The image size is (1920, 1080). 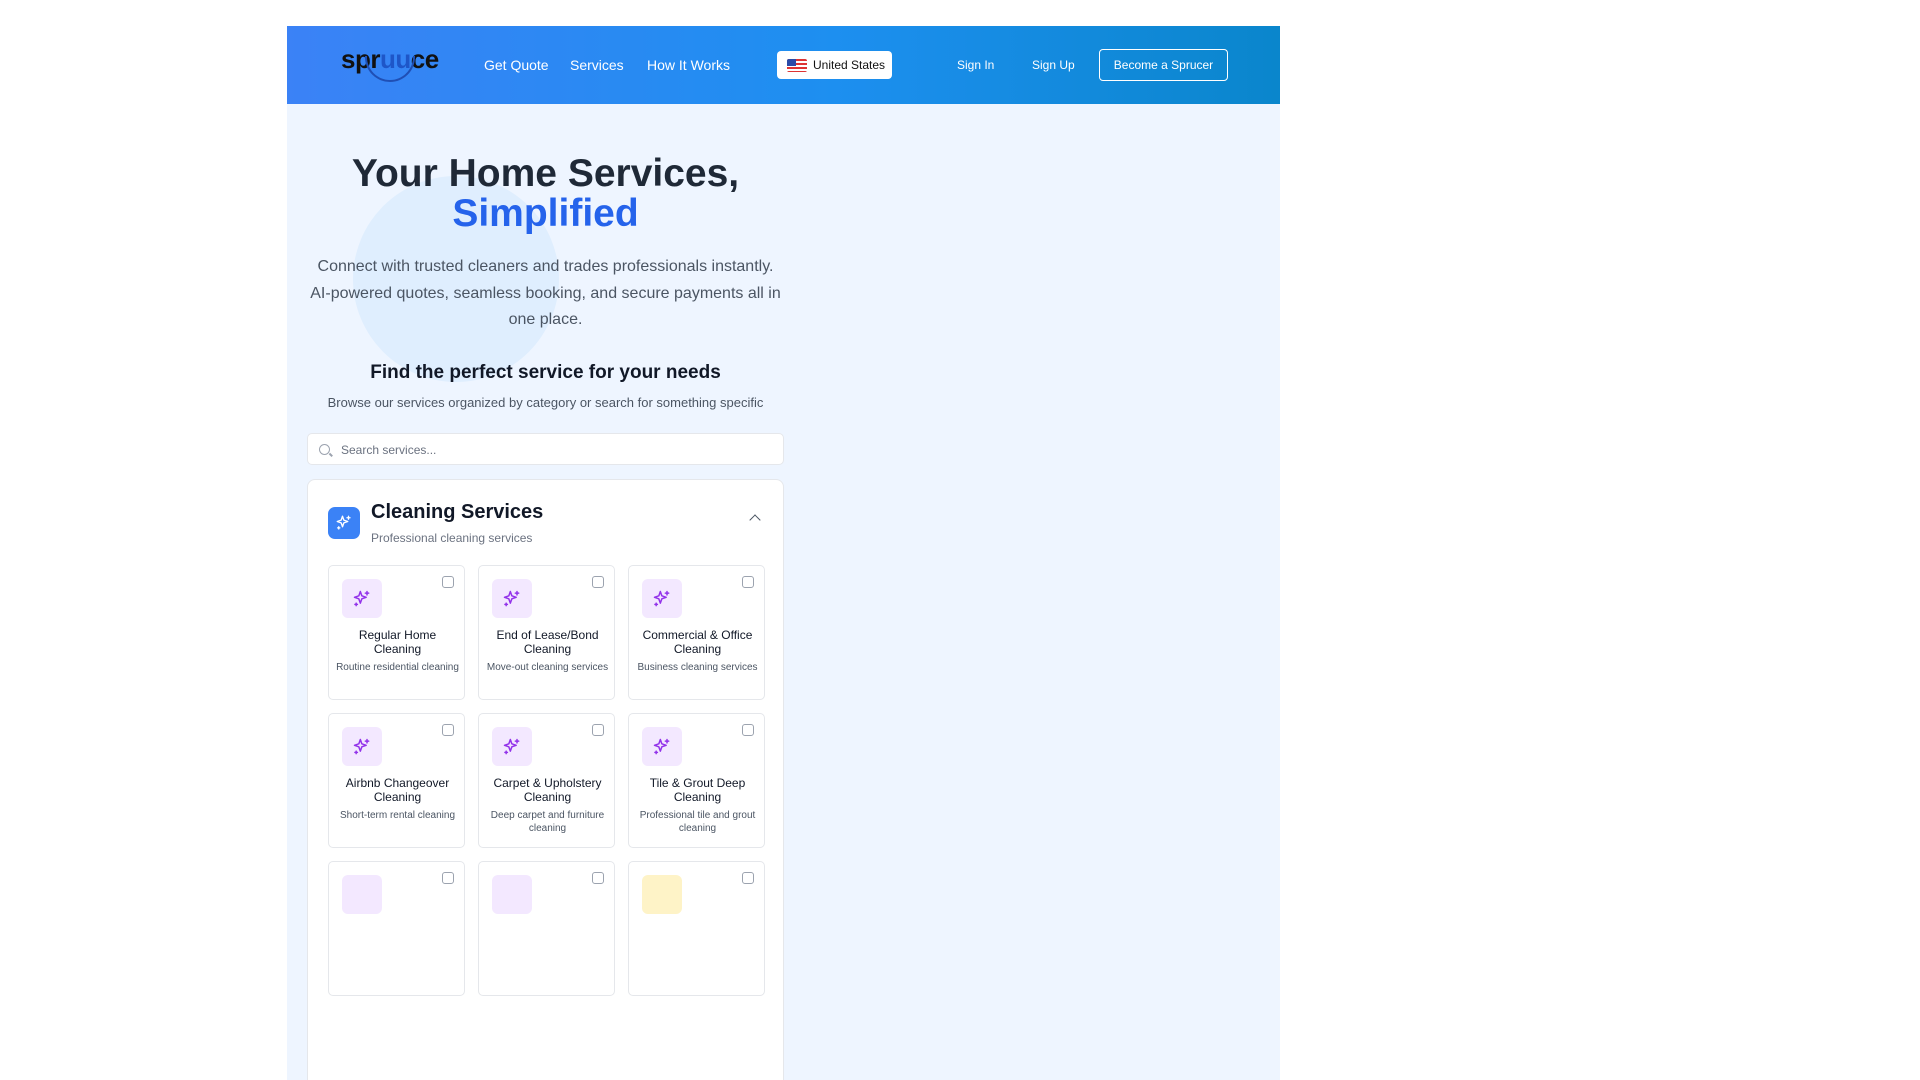 I want to click on country-selector: United States, so click(x=834, y=65).